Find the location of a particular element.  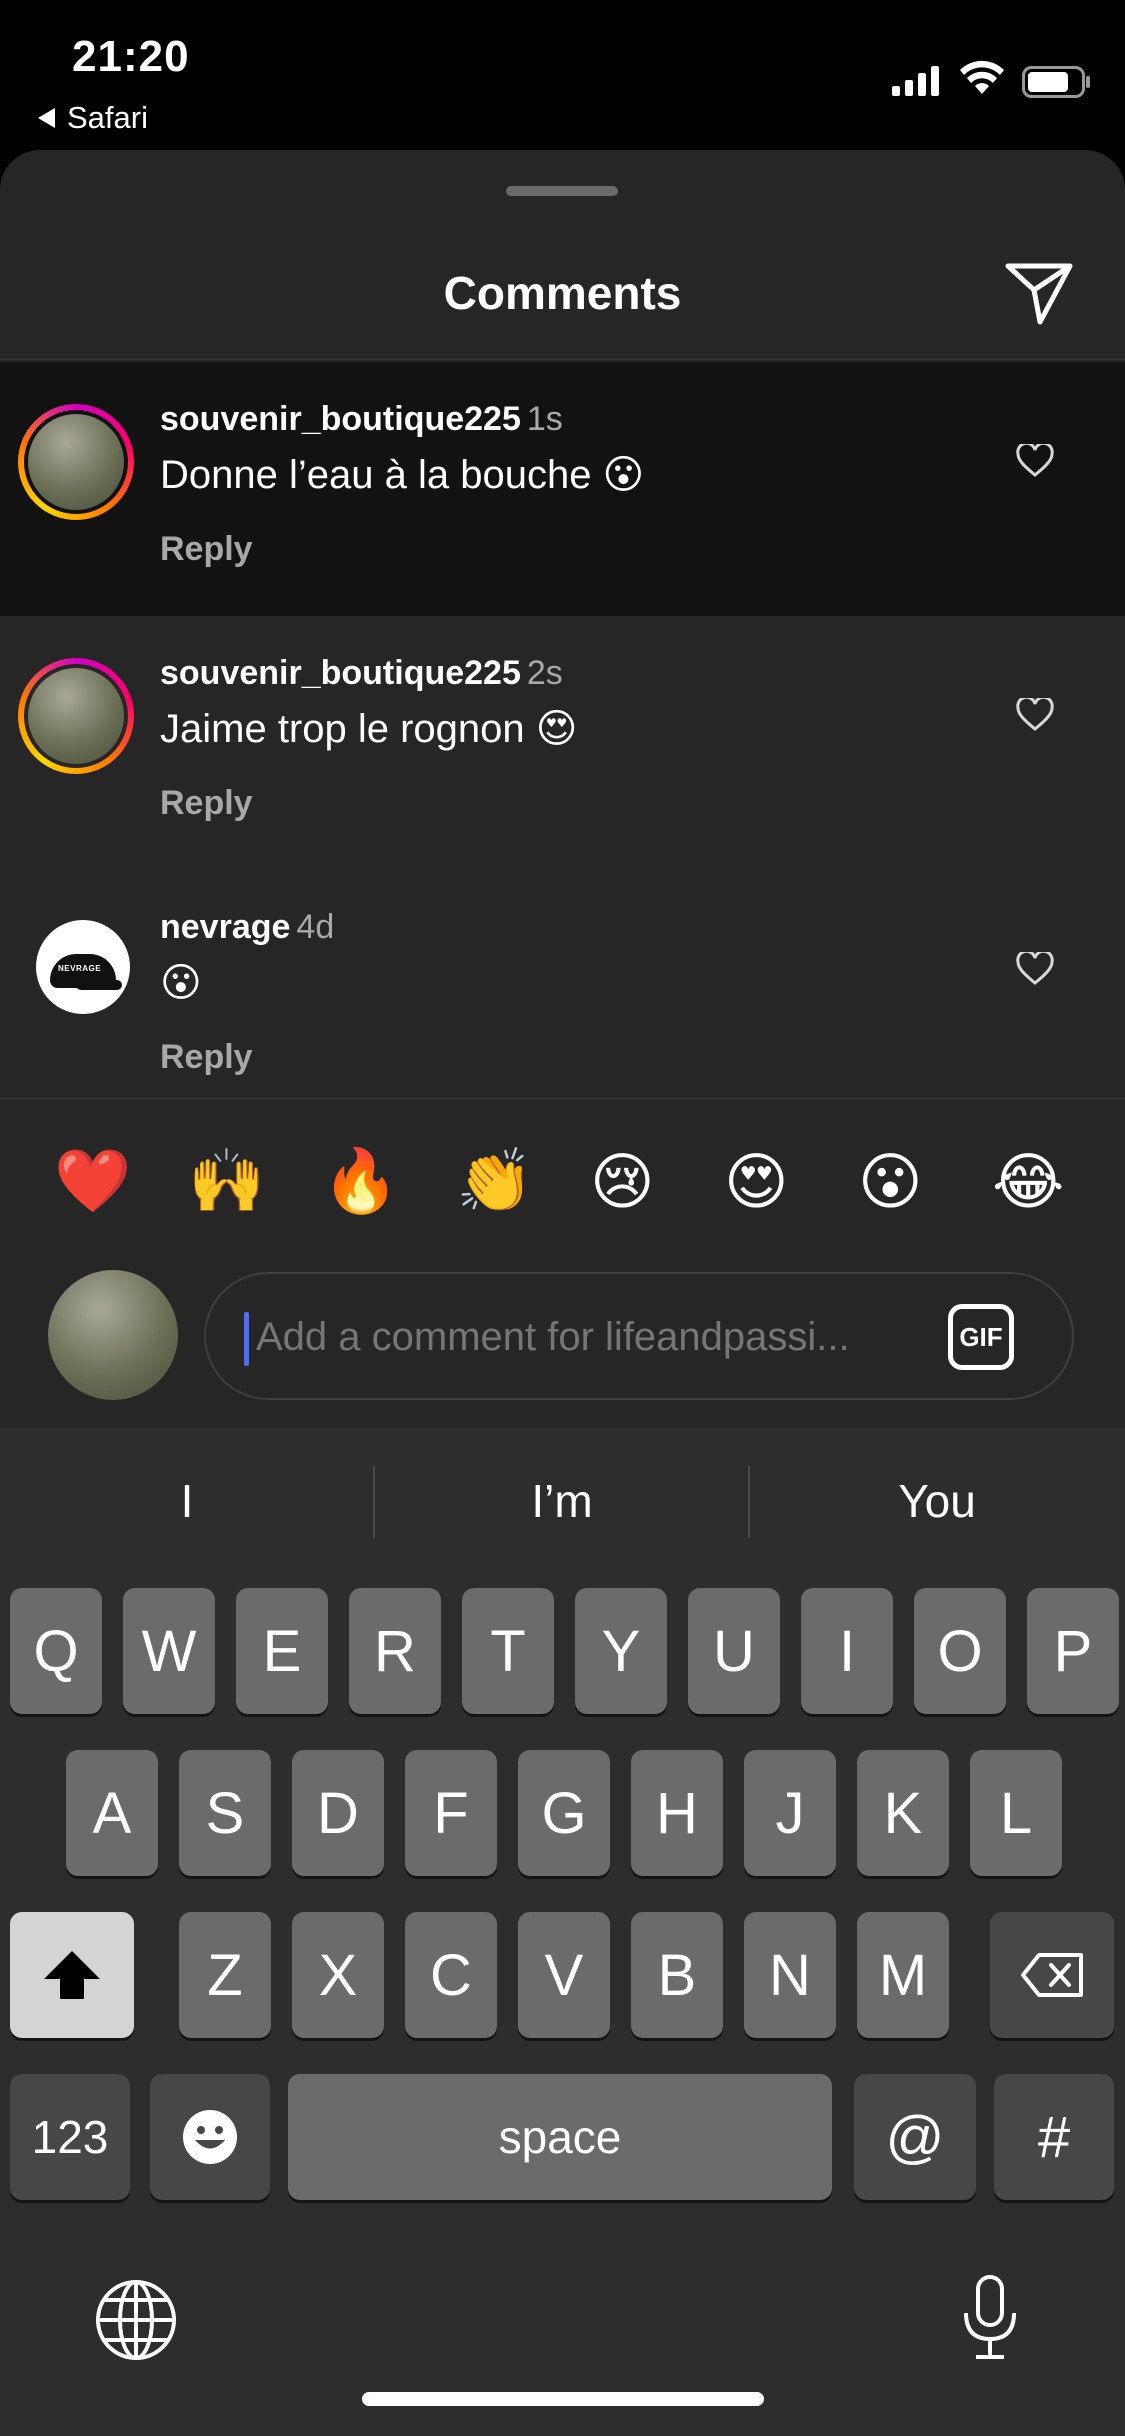

at-key: @ is located at coordinates (915, 2137).